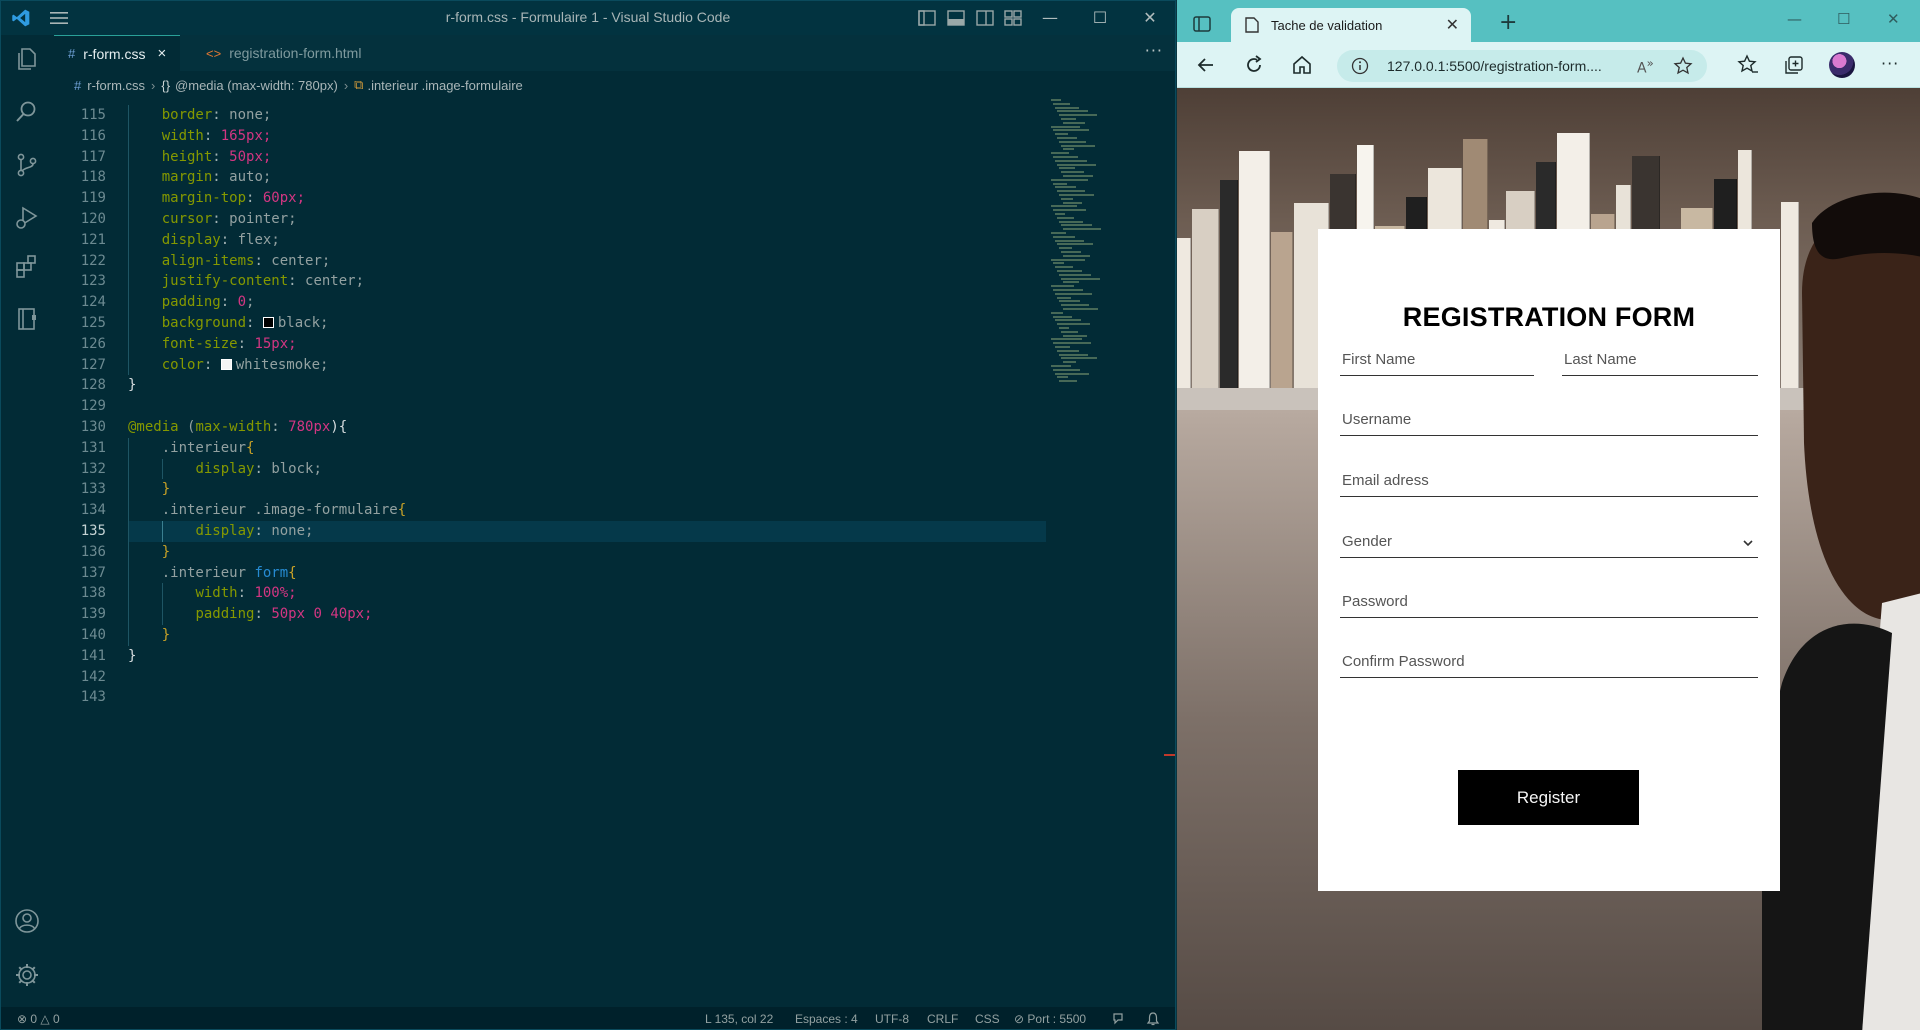 The image size is (1920, 1030). I want to click on code-line-121: display: flex;, so click(587, 240).